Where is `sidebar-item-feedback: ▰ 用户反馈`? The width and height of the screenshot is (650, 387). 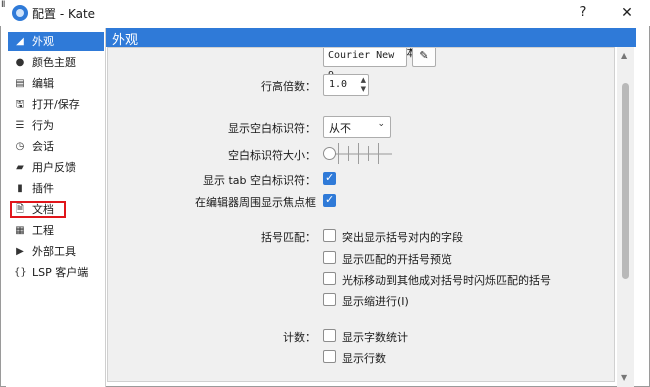 sidebar-item-feedback: ▰ 用户反馈 is located at coordinates (56, 167).